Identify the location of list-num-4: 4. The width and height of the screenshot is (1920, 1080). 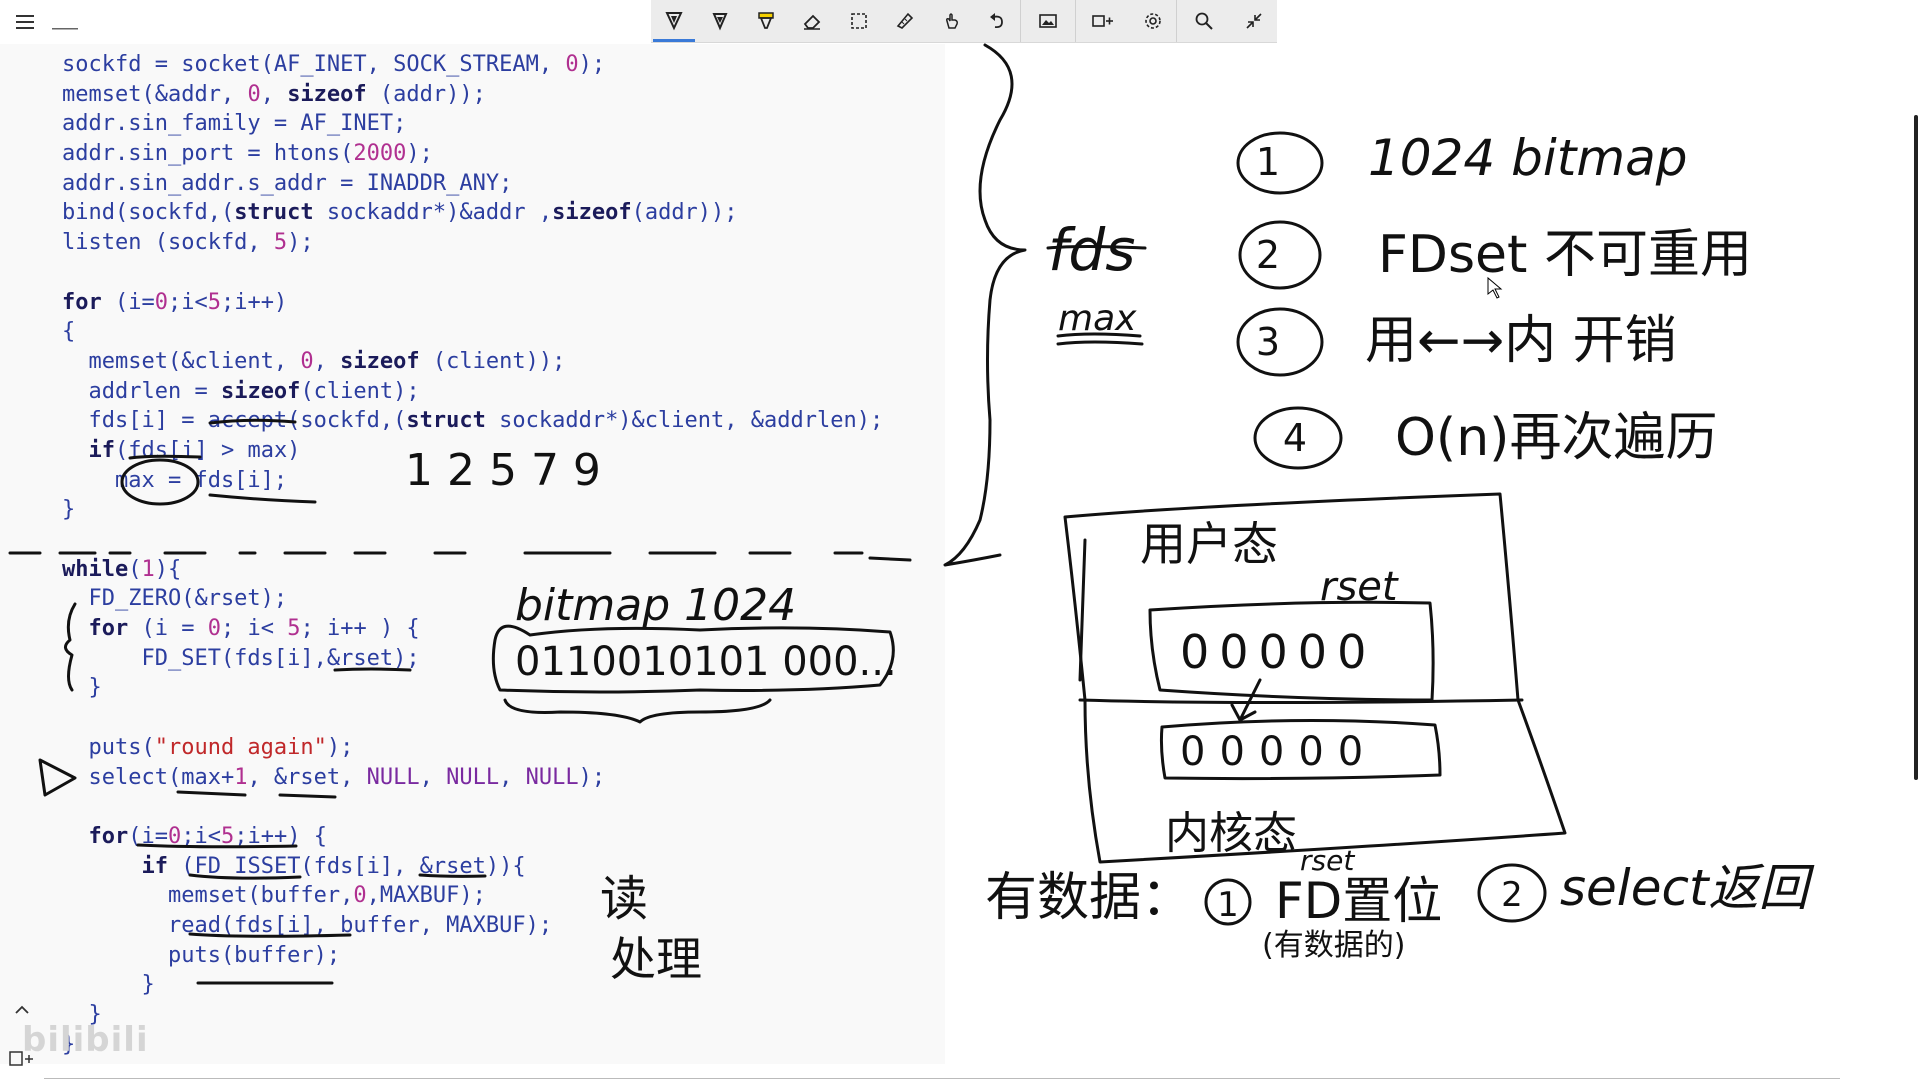
(1295, 438).